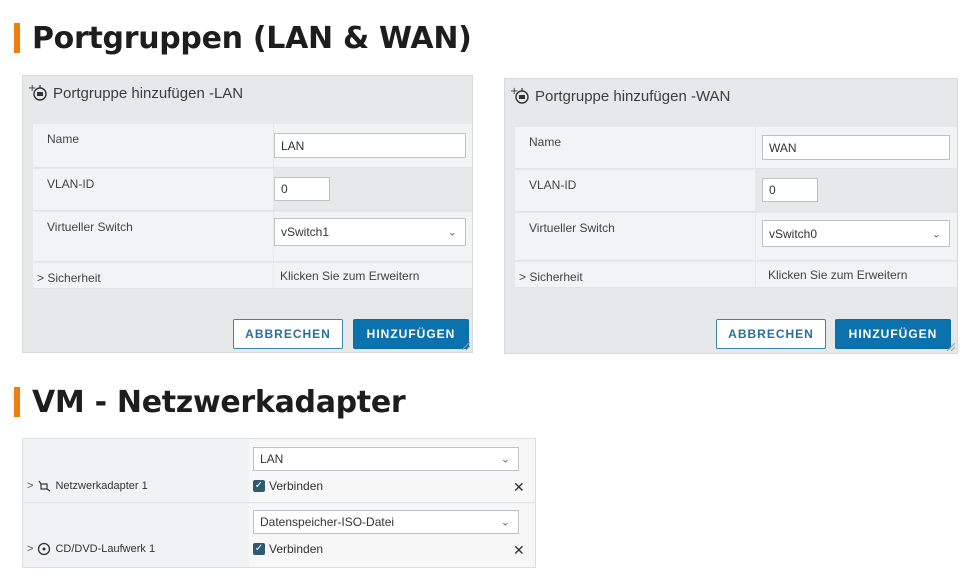 Image resolution: width=976 pixels, height=585 pixels. I want to click on virtual-switch-value: vSwitch0, so click(793, 233).